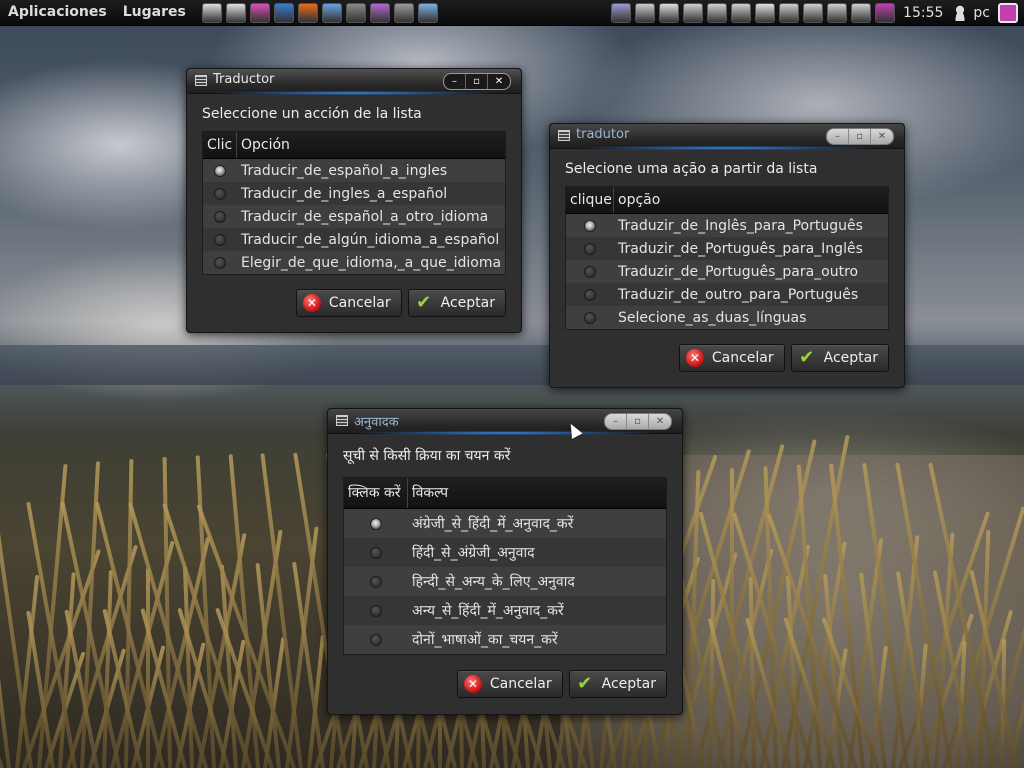 The image size is (1024, 768). What do you see at coordinates (691, 169) in the screenshot?
I see `dialog-prompt: Selecione uma ação a partir da lista` at bounding box center [691, 169].